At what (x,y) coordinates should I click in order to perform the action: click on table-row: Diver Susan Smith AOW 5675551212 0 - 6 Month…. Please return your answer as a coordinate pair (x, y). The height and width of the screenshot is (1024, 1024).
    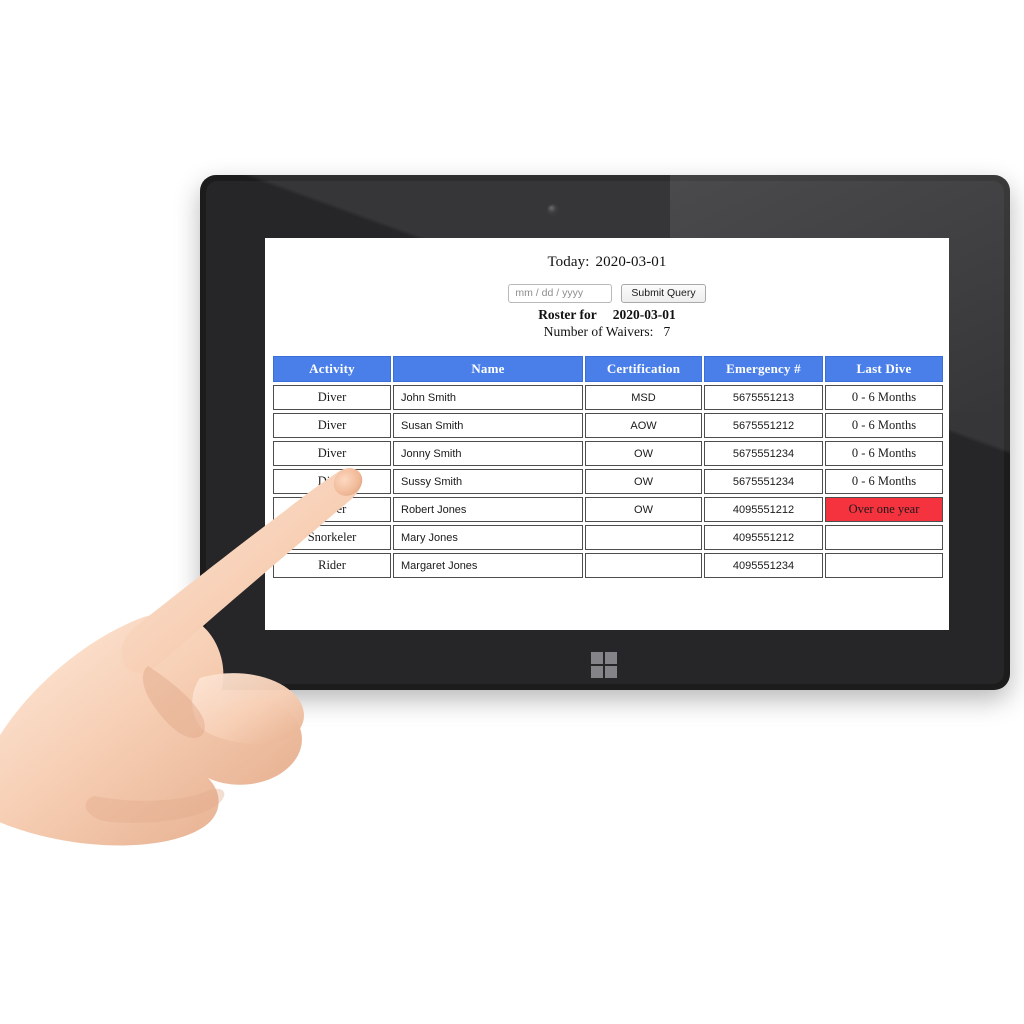
    Looking at the image, I should click on (608, 425).